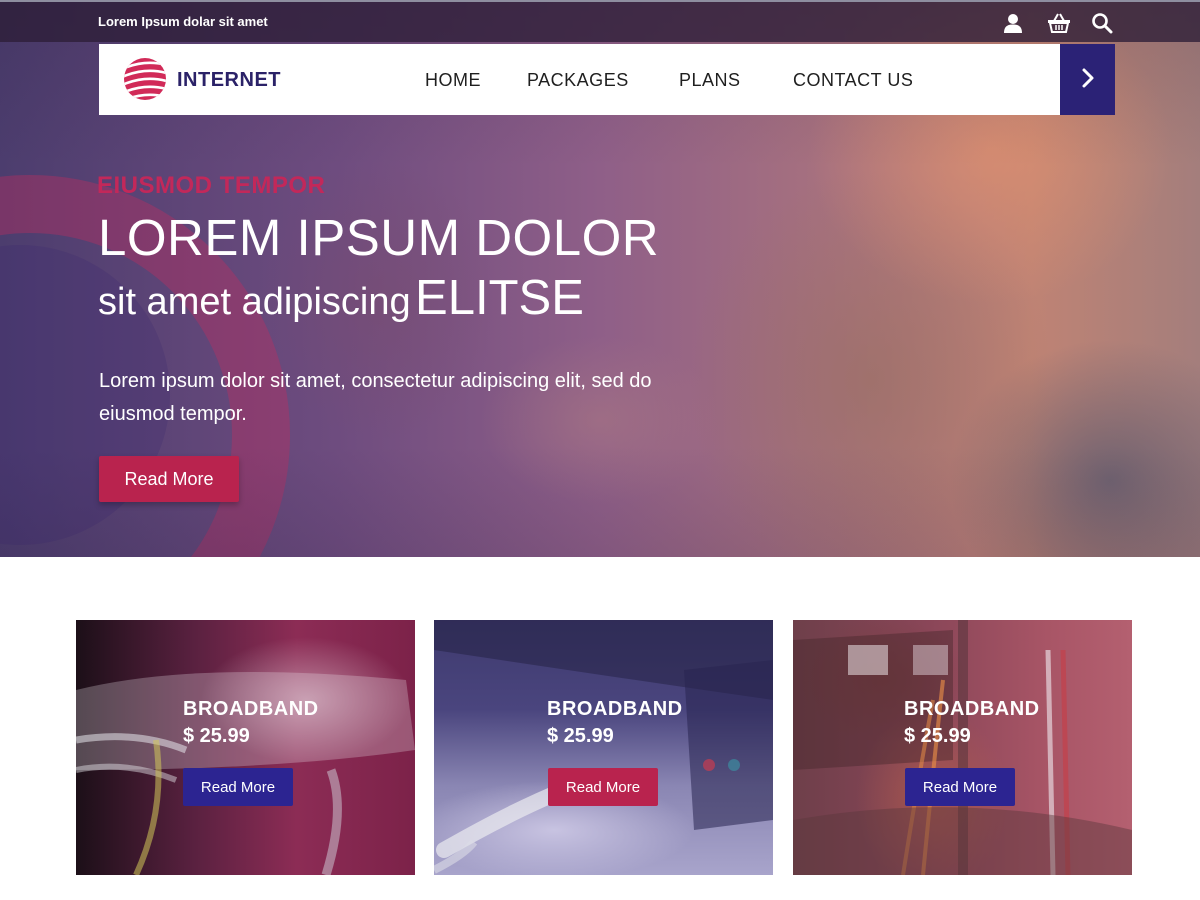 Image resolution: width=1200 pixels, height=900 pixels. Describe the element at coordinates (853, 80) in the screenshot. I see `nav-contact-us: CONTACT US` at that location.